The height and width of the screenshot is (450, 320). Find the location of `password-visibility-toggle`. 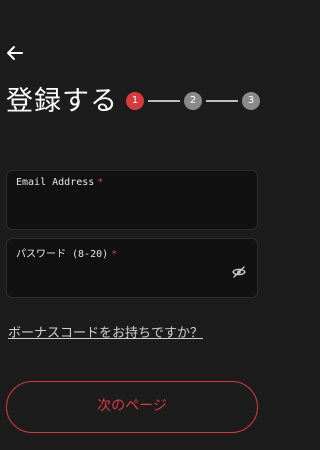

password-visibility-toggle is located at coordinates (239, 272).